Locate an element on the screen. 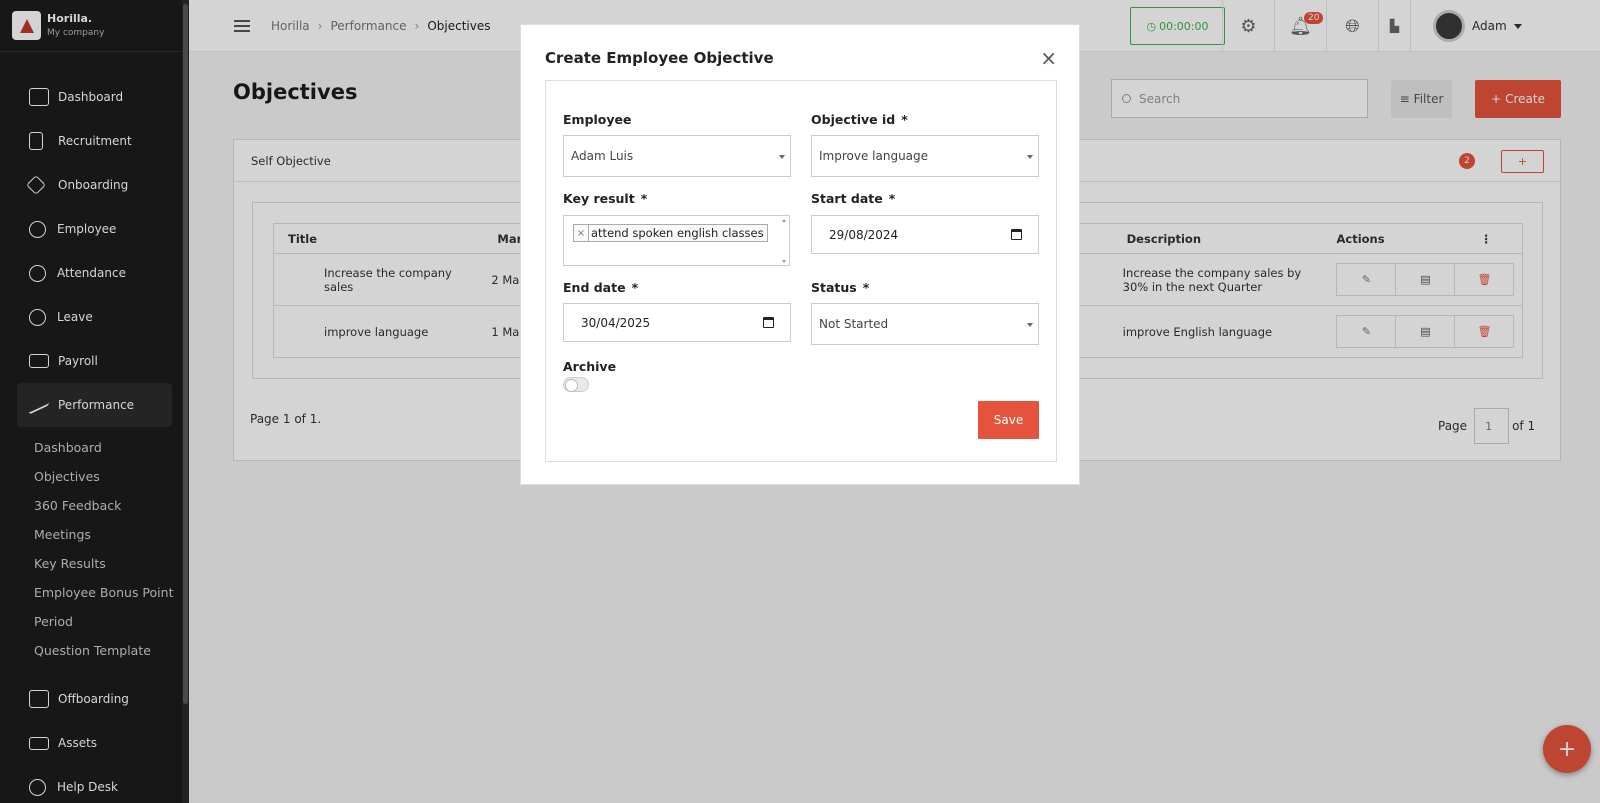  end-label-text: End date is located at coordinates (594, 287).